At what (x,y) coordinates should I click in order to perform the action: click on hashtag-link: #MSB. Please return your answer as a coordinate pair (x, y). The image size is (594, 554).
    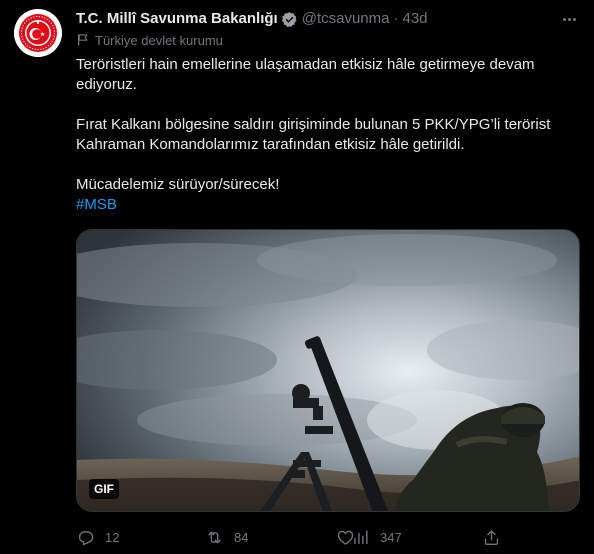
    Looking at the image, I should click on (96, 204).